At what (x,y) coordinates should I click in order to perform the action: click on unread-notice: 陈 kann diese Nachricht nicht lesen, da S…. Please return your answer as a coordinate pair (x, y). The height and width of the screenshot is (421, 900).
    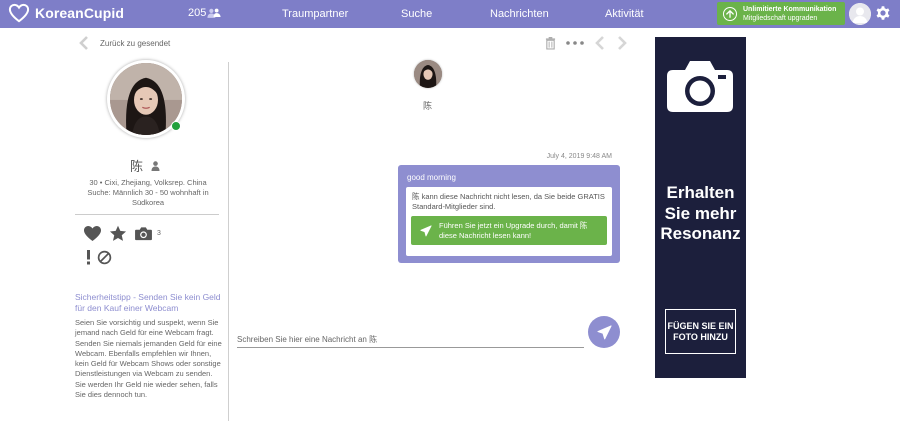
    Looking at the image, I should click on (509, 221).